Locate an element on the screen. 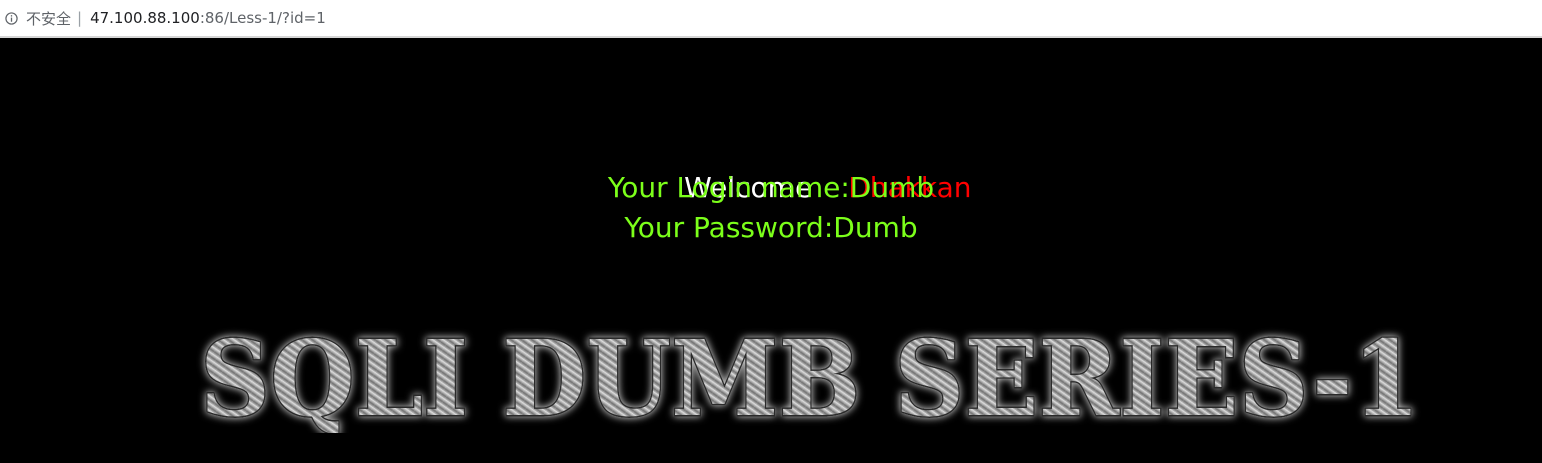 This screenshot has height=463, width=1542. security-label: 不安全 is located at coordinates (48, 18).